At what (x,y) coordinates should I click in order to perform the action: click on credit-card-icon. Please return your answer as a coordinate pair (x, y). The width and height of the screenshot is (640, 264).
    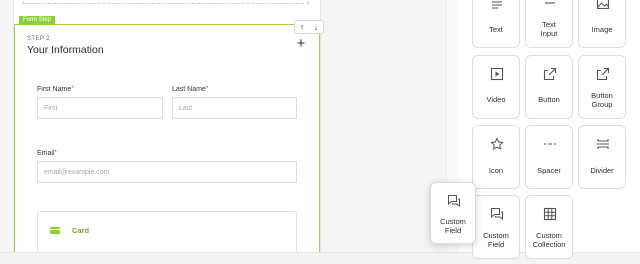
    Looking at the image, I should click on (55, 230).